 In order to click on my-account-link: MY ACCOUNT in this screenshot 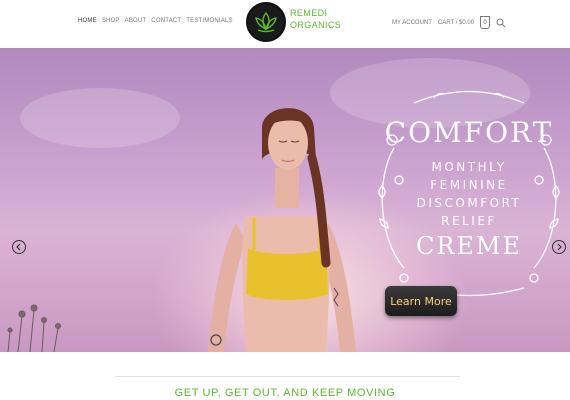, I will do `click(412, 23)`.